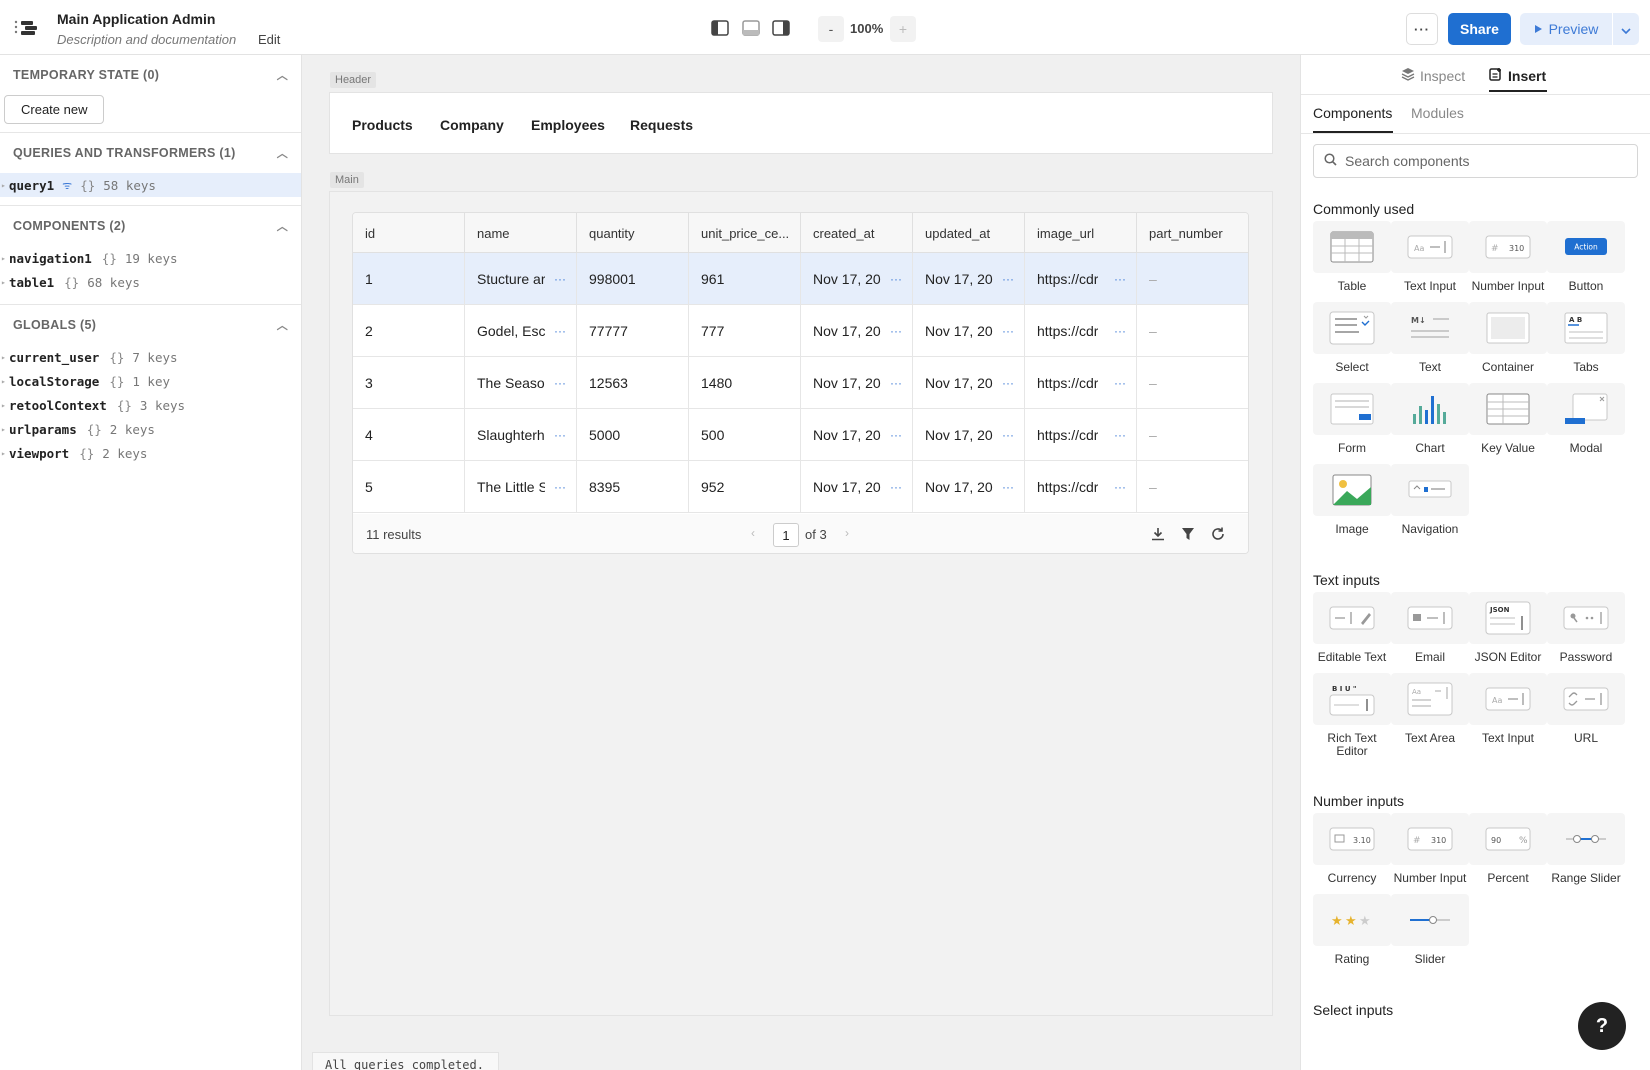 This screenshot has height=1070, width=1650. I want to click on component-tile-currency: 3.10 Currency, so click(1352, 849).